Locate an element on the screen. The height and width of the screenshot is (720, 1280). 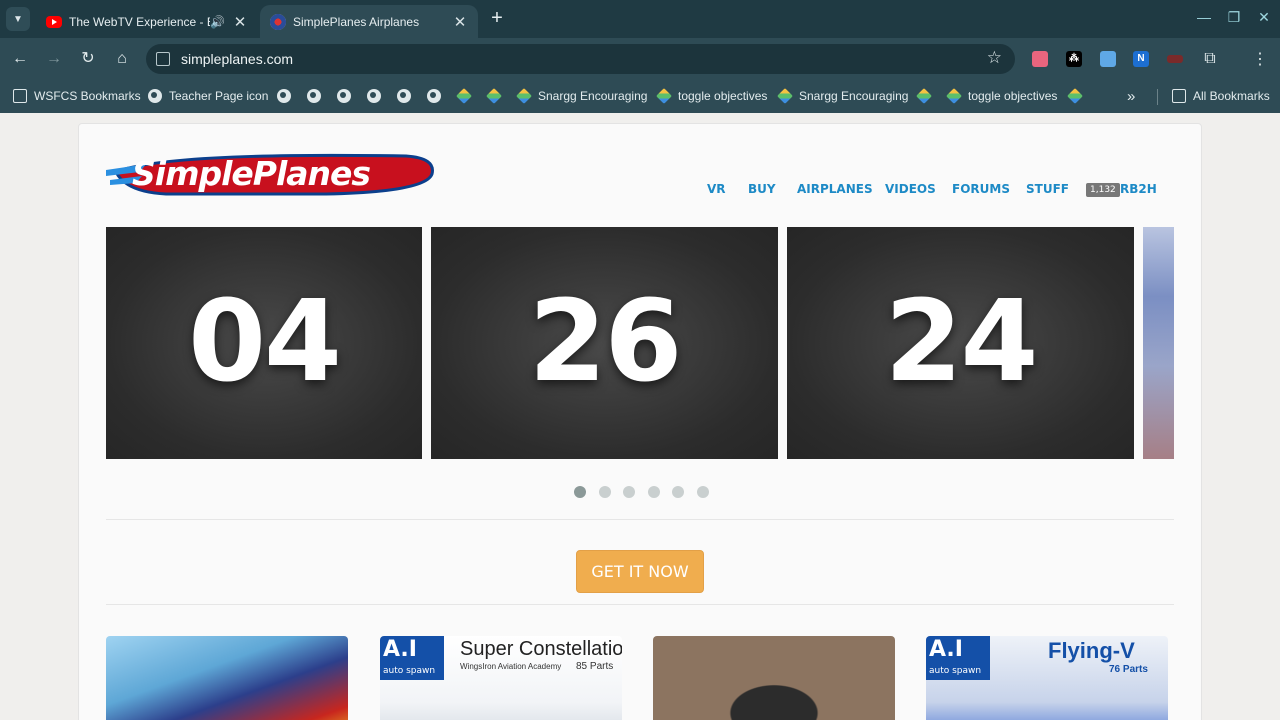
countdown-slide-hours: 26 is located at coordinates (604, 343).